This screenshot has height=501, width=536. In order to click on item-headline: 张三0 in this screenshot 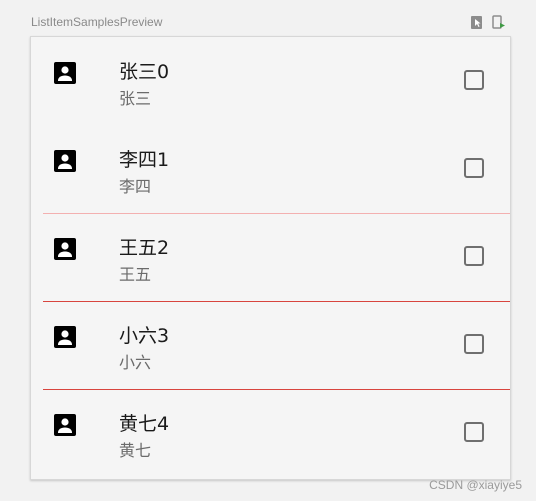, I will do `click(144, 72)`.